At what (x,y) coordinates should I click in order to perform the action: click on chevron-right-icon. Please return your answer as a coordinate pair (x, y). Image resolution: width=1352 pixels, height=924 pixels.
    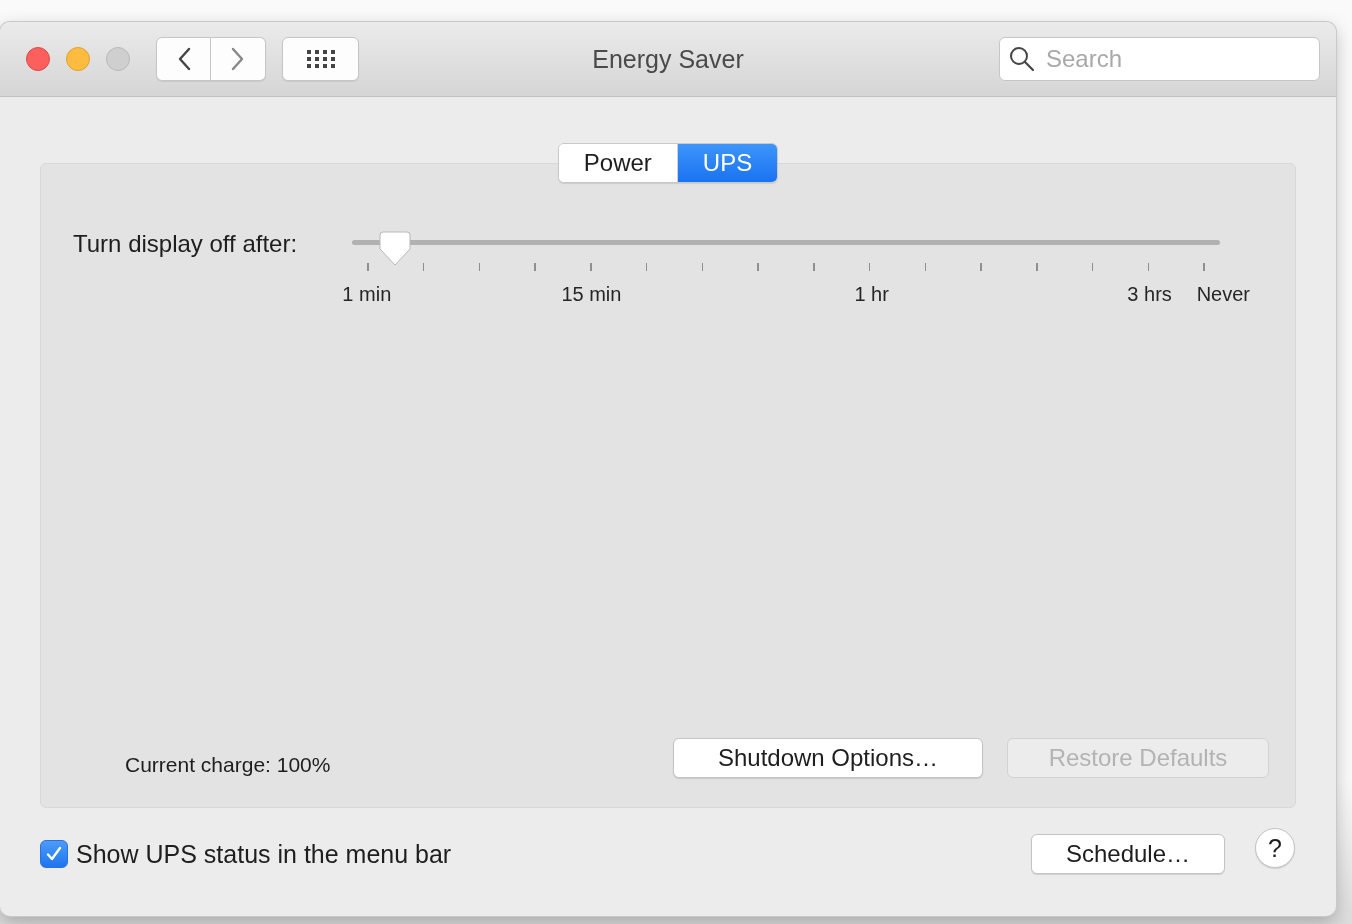
    Looking at the image, I should click on (238, 59).